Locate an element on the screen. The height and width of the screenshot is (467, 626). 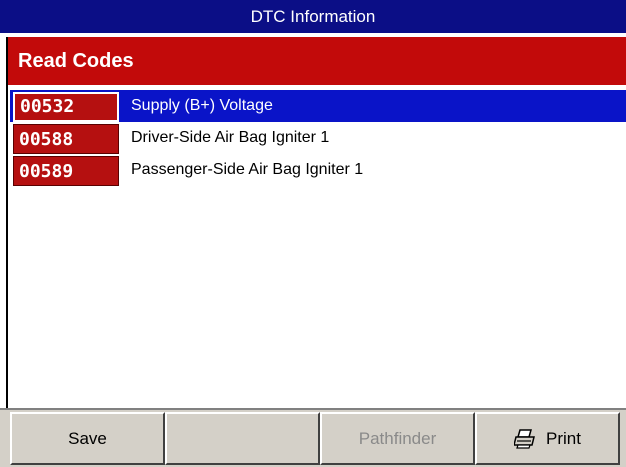
dtc-row: 00588 Driver-Side Air Bag Igniter 1 is located at coordinates (318, 138).